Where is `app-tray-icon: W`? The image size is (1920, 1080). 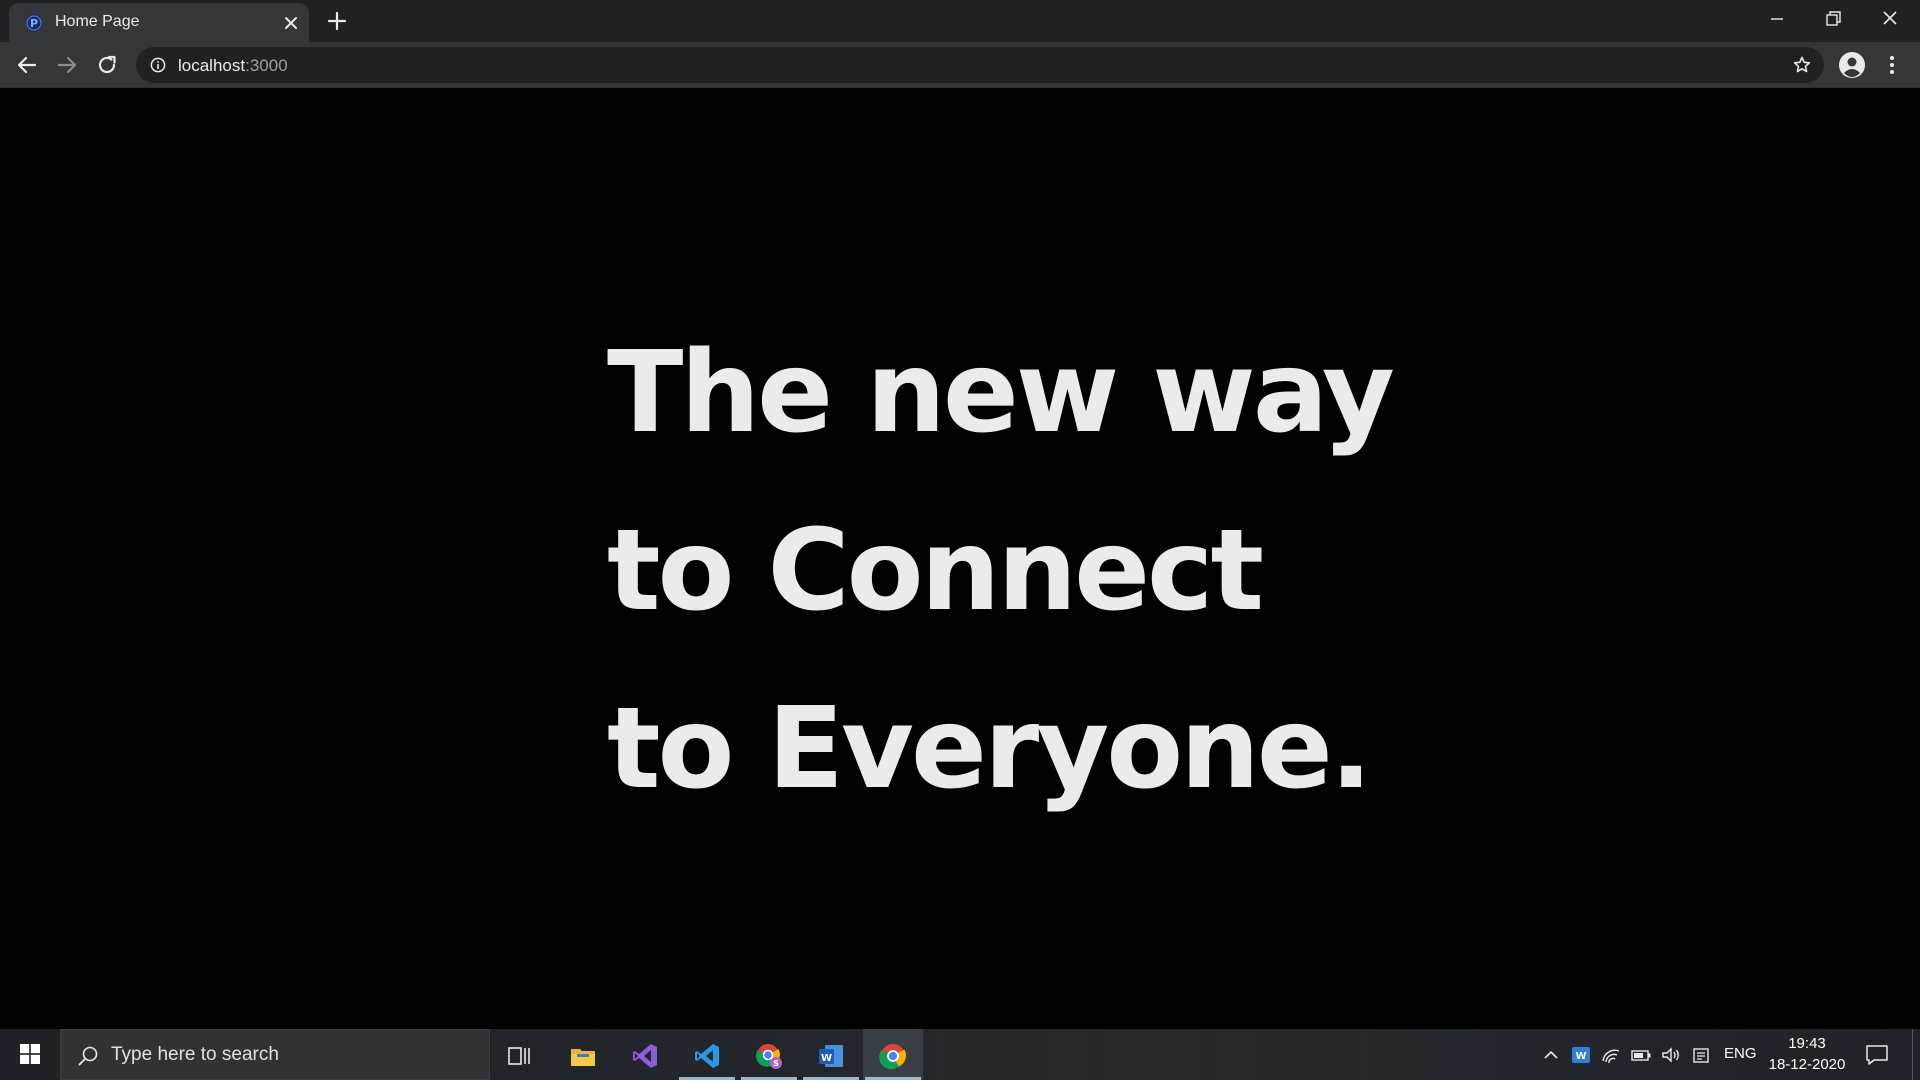 app-tray-icon: W is located at coordinates (1581, 1055).